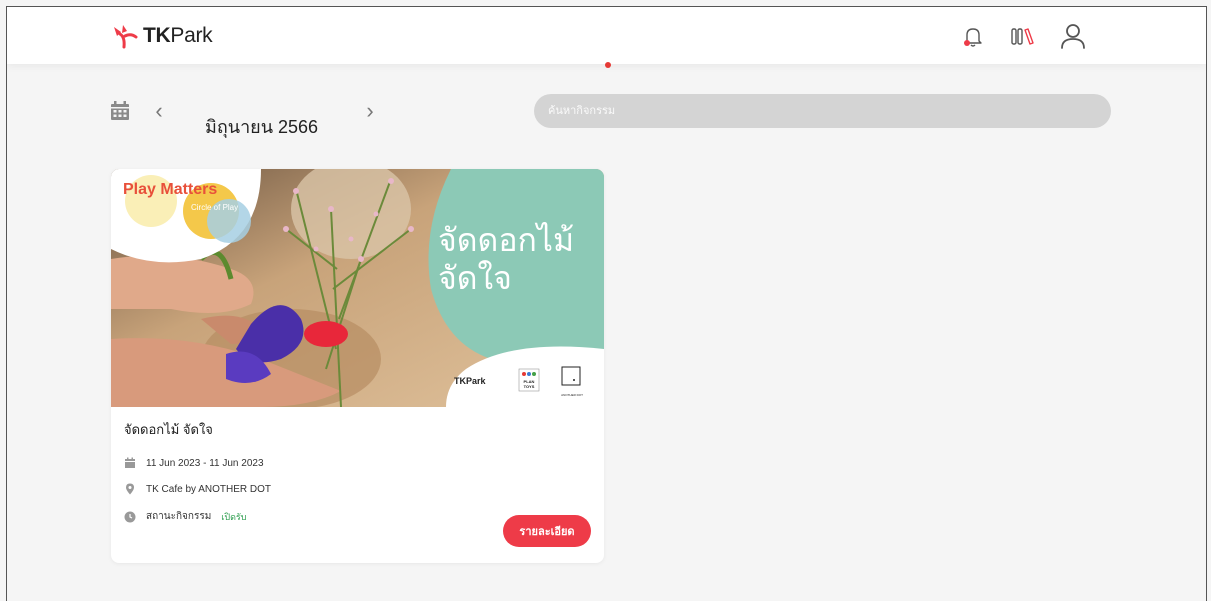 The height and width of the screenshot is (601, 1211). What do you see at coordinates (130, 463) in the screenshot?
I see `calendar-small-icon` at bounding box center [130, 463].